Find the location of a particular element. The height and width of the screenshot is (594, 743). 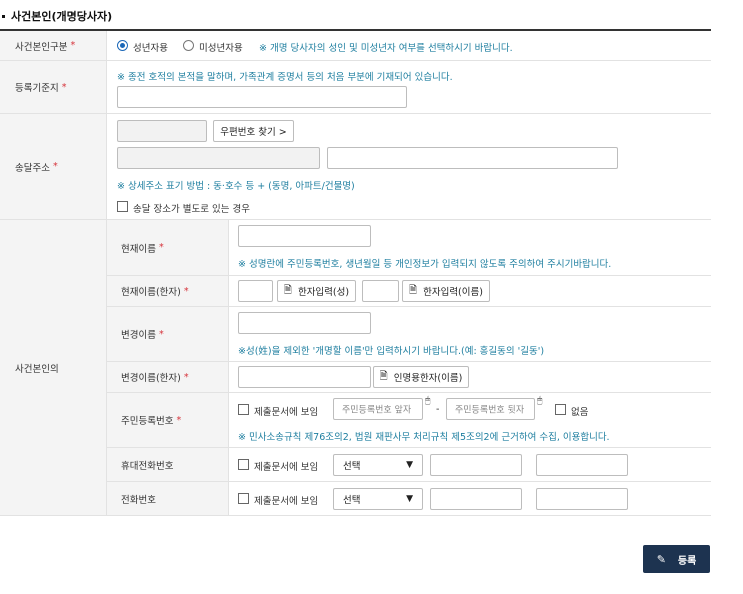

radio-adult is located at coordinates (122, 45).